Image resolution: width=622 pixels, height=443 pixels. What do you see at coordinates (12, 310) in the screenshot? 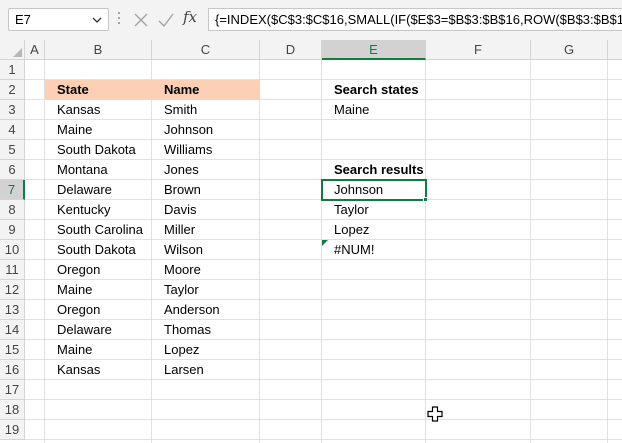
I see `row-header-13: 13` at bounding box center [12, 310].